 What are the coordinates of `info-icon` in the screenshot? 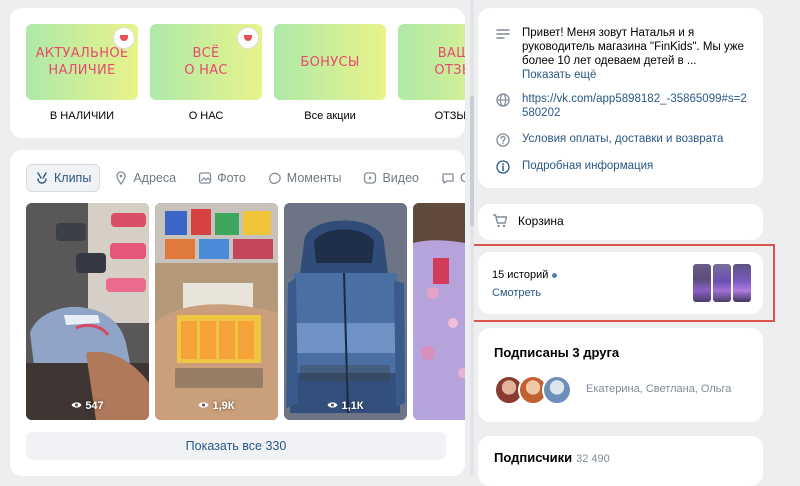 It's located at (504, 169).